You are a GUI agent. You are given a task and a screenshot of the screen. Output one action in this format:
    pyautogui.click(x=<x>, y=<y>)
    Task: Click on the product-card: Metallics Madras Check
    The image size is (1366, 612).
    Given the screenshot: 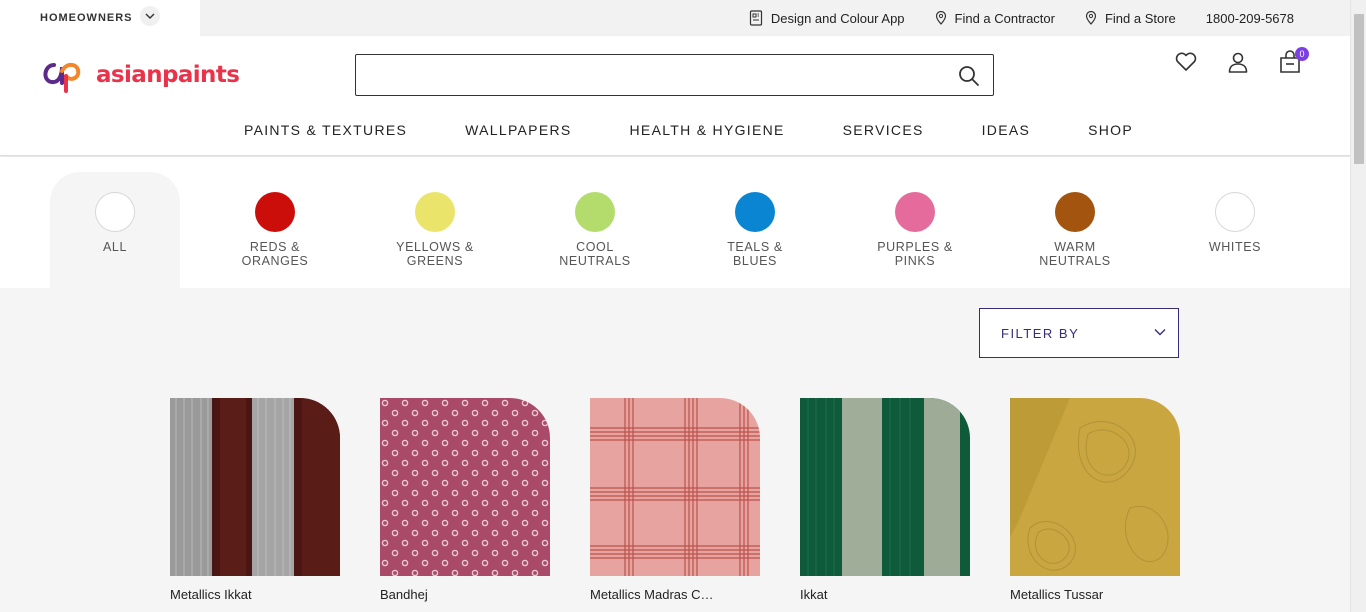 What is the action you would take?
    pyautogui.click(x=675, y=500)
    